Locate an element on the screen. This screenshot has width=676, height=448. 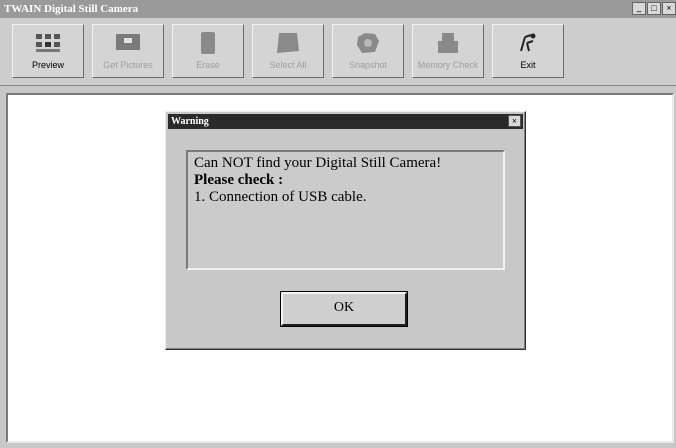
dialog-title: Warning is located at coordinates (190, 121).